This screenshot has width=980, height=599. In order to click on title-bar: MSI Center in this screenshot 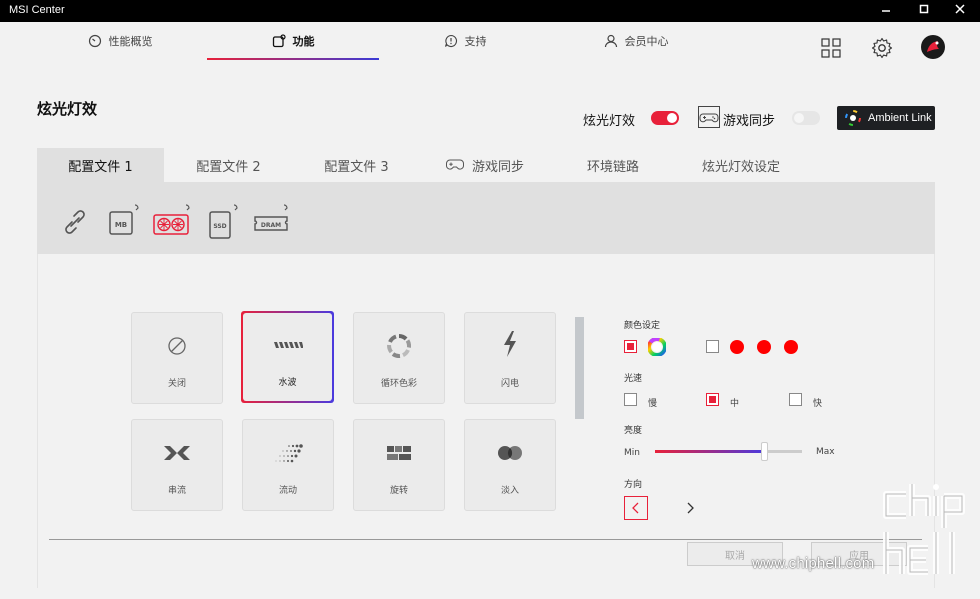, I will do `click(490, 11)`.